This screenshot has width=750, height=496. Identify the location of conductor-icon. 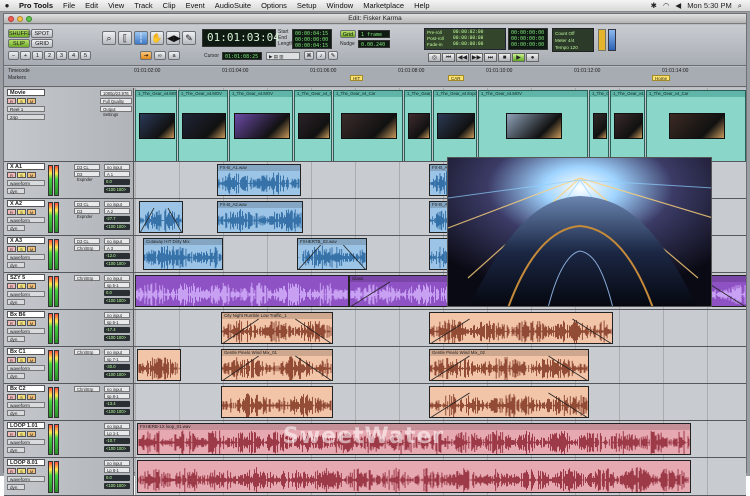
(602, 40).